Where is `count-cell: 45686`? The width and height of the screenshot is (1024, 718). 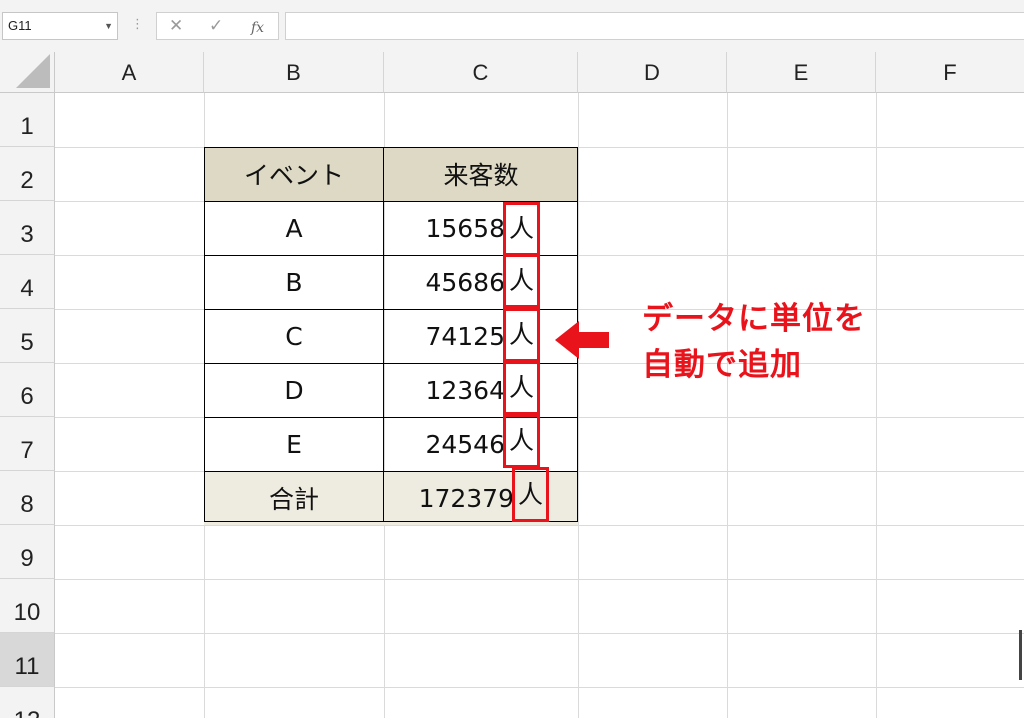 count-cell: 45686 is located at coordinates (481, 282).